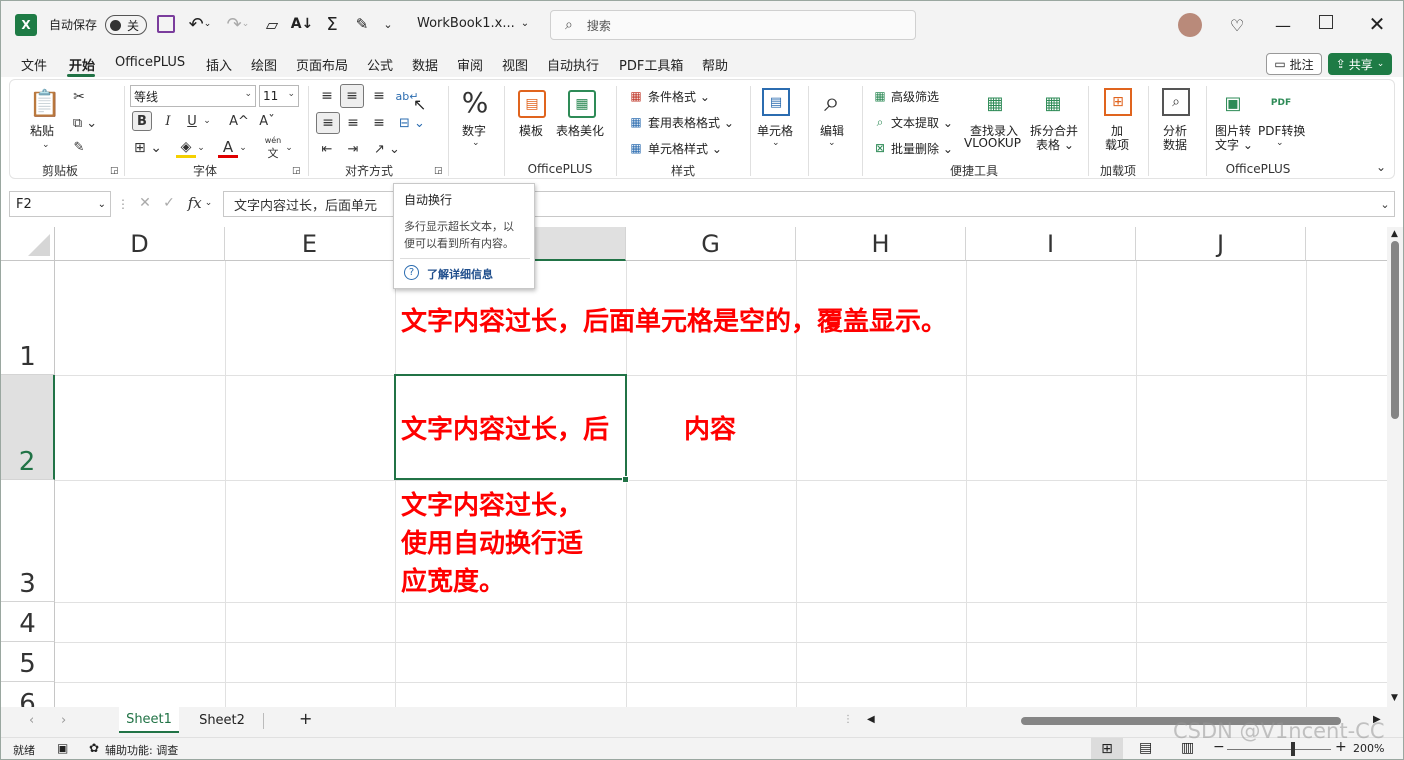 Image resolution: width=1404 pixels, height=760 pixels. What do you see at coordinates (1175, 144) in the screenshot?
I see `analyze-label-2: 数据` at bounding box center [1175, 144].